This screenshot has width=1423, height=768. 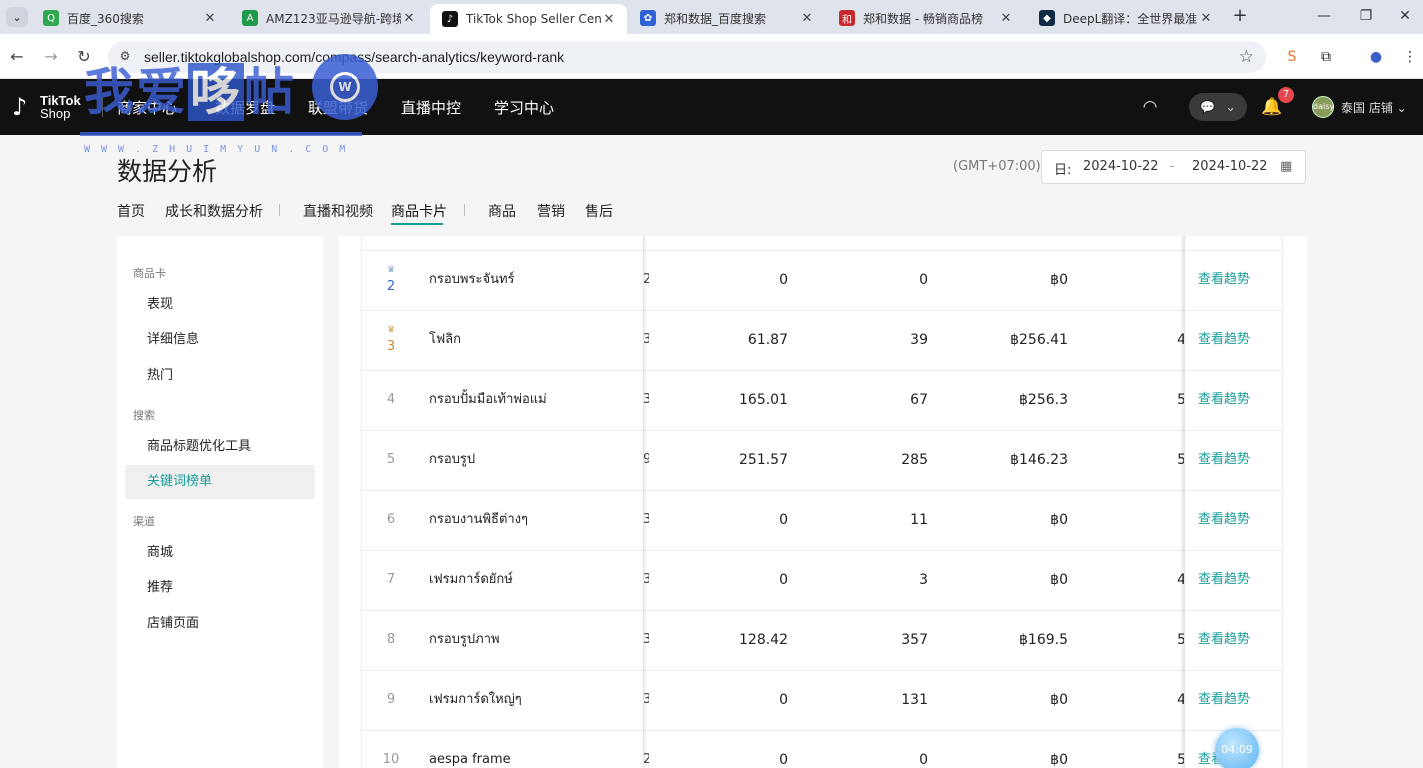 What do you see at coordinates (391, 699) in the screenshot?
I see `rank-number: 9` at bounding box center [391, 699].